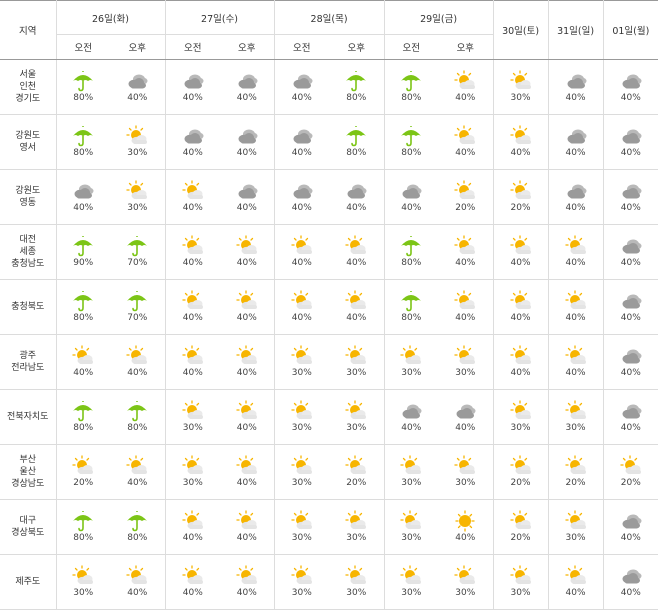 The height and width of the screenshot is (615, 658). I want to click on day-header: 31일(일), so click(576, 30).